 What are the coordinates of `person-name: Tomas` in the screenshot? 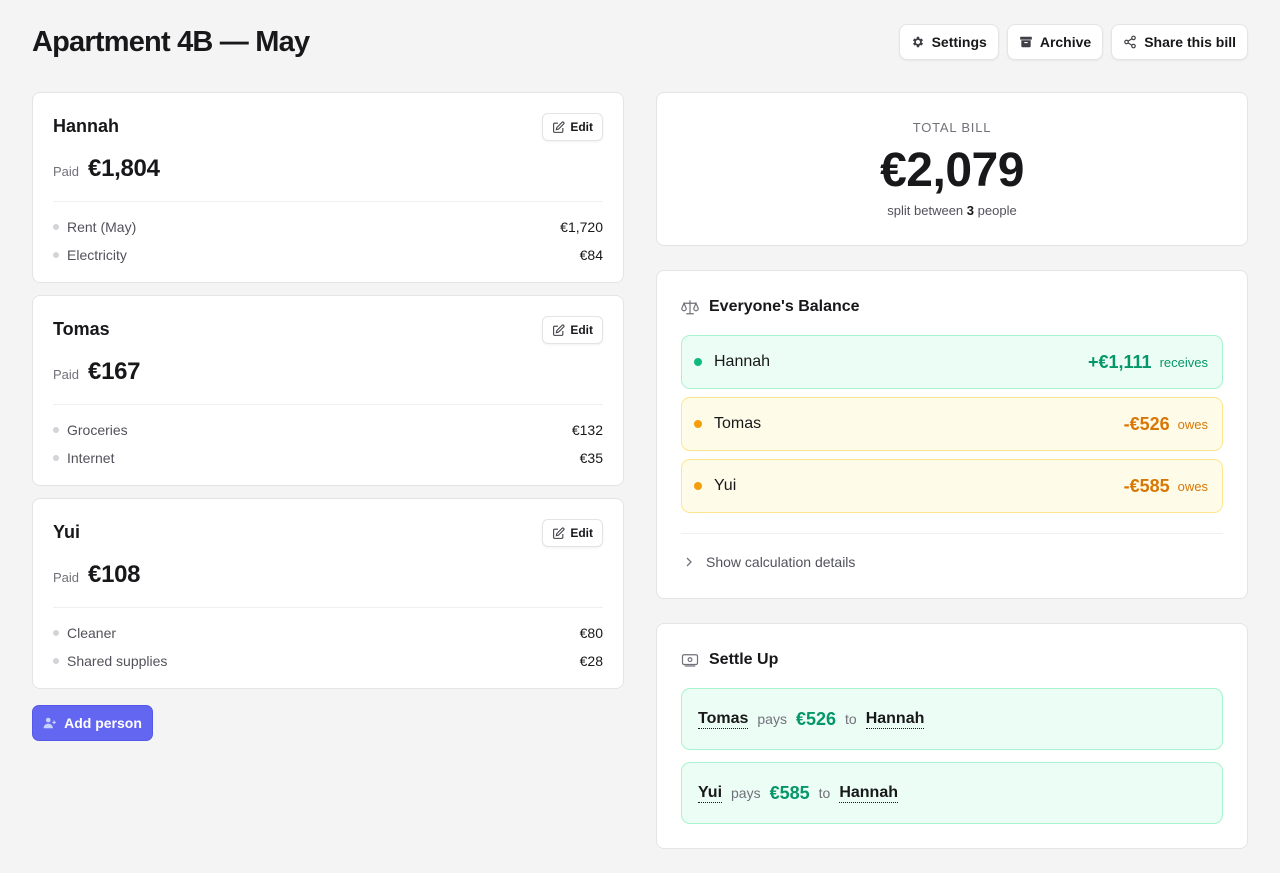 It's located at (81, 329).